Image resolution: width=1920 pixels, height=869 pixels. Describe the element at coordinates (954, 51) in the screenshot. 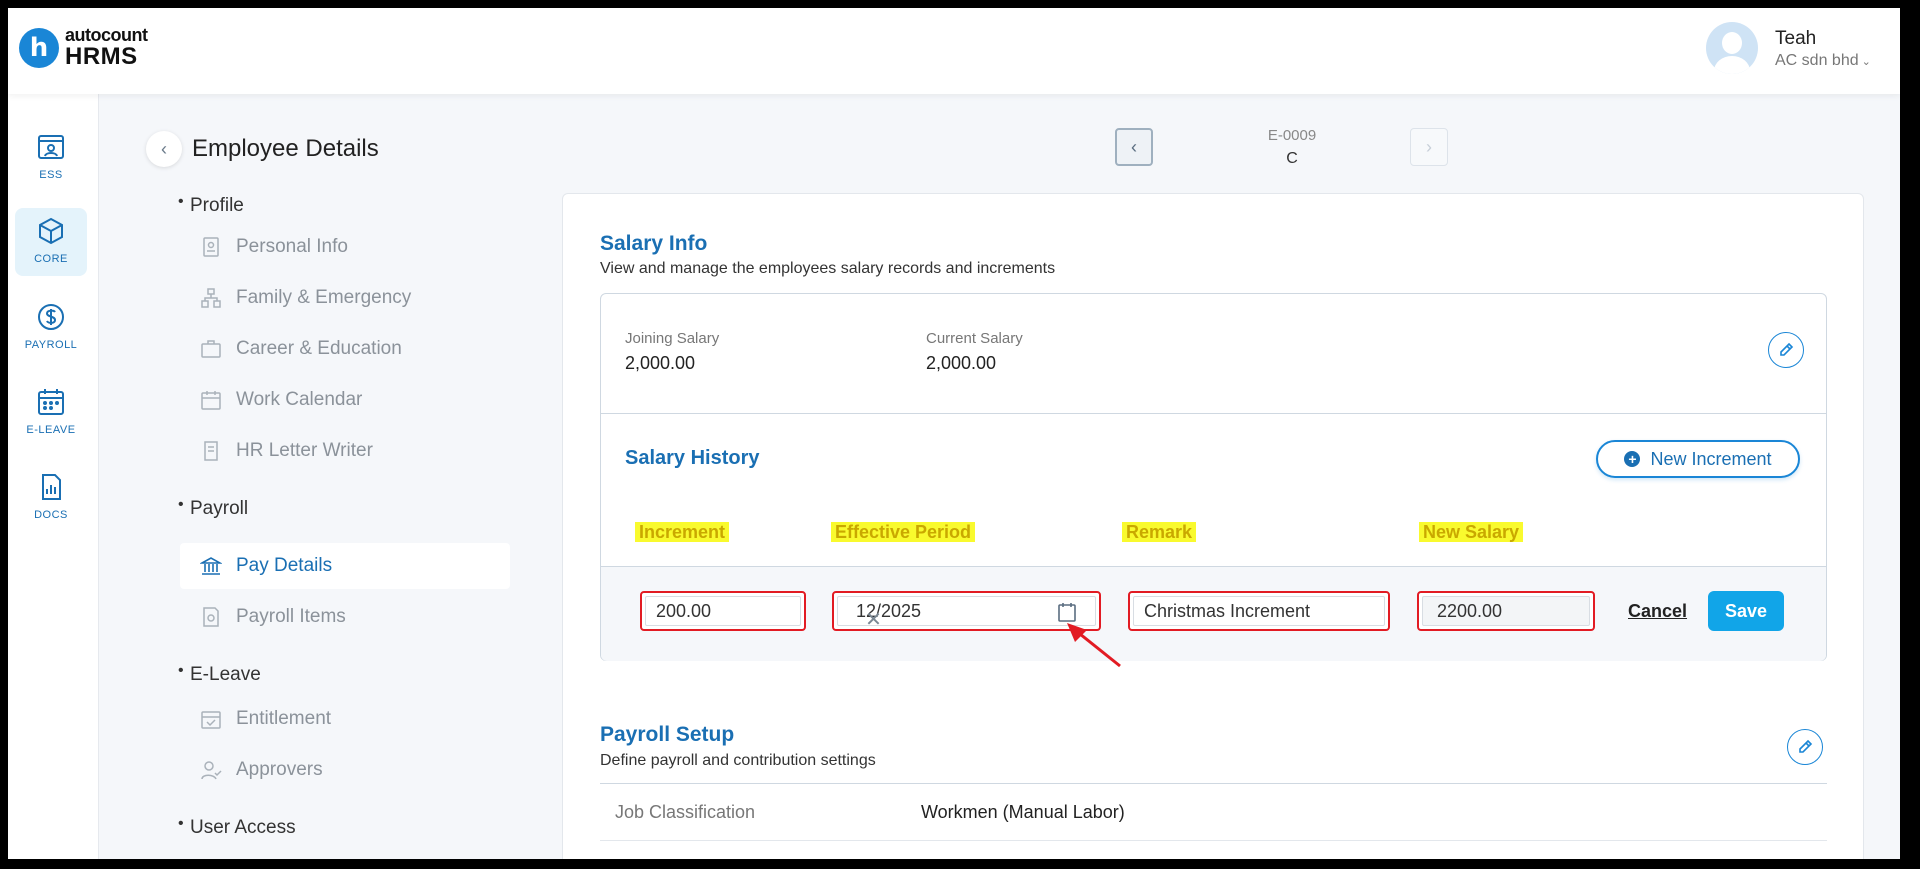

I see `top-bar: h autocount HRMS Teah AC sdn bhd ⌄` at that location.